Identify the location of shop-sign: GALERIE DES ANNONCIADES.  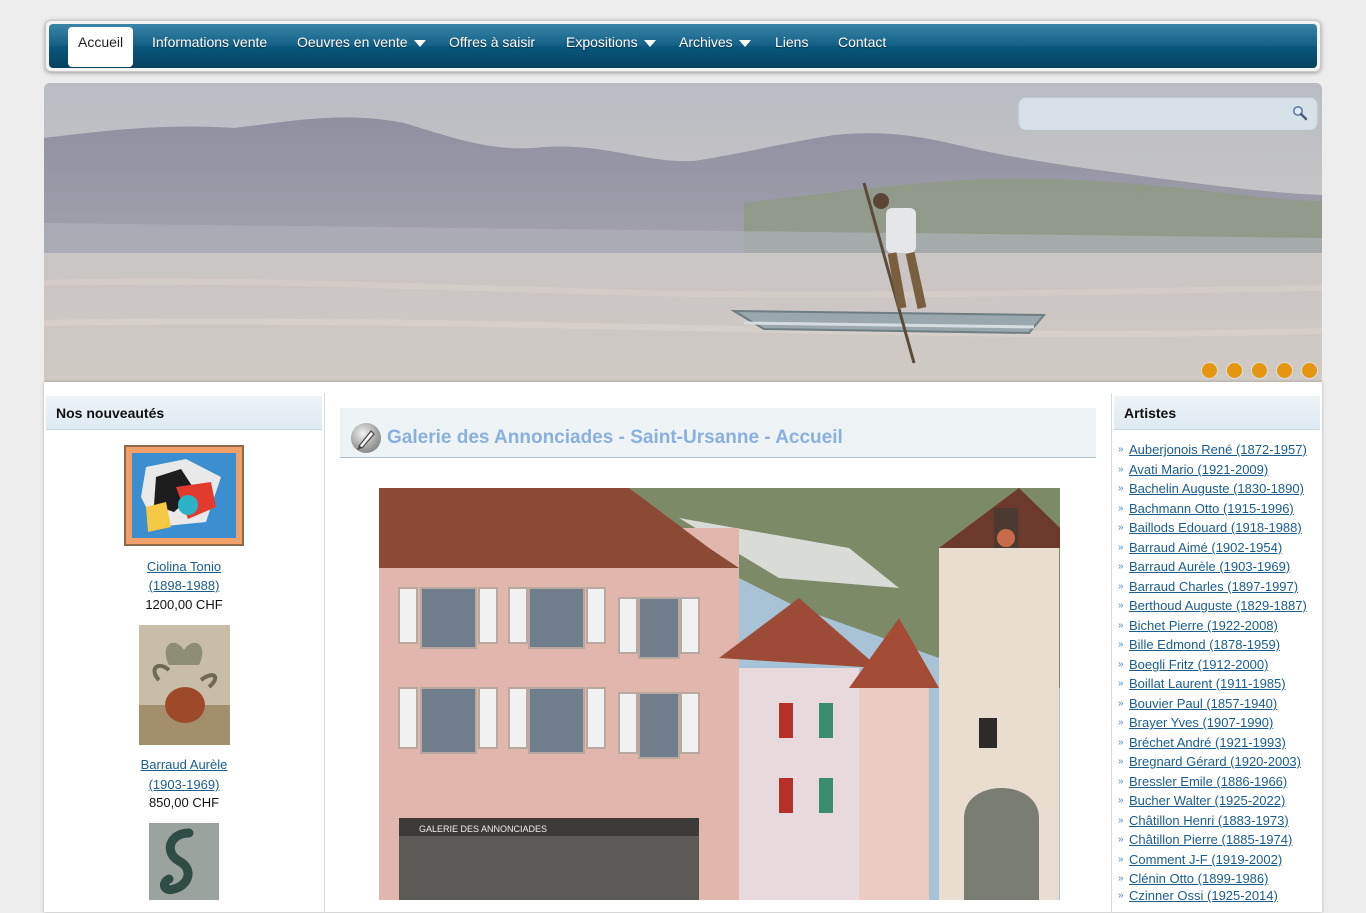
(483, 829).